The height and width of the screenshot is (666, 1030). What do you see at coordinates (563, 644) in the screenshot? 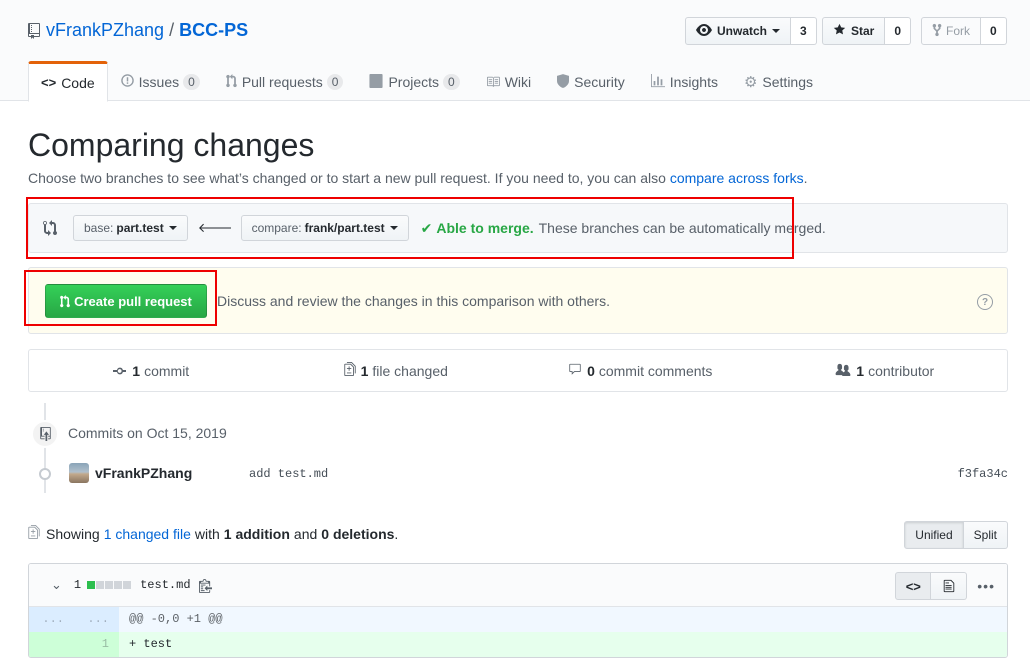
I see `added-line-code: + test` at bounding box center [563, 644].